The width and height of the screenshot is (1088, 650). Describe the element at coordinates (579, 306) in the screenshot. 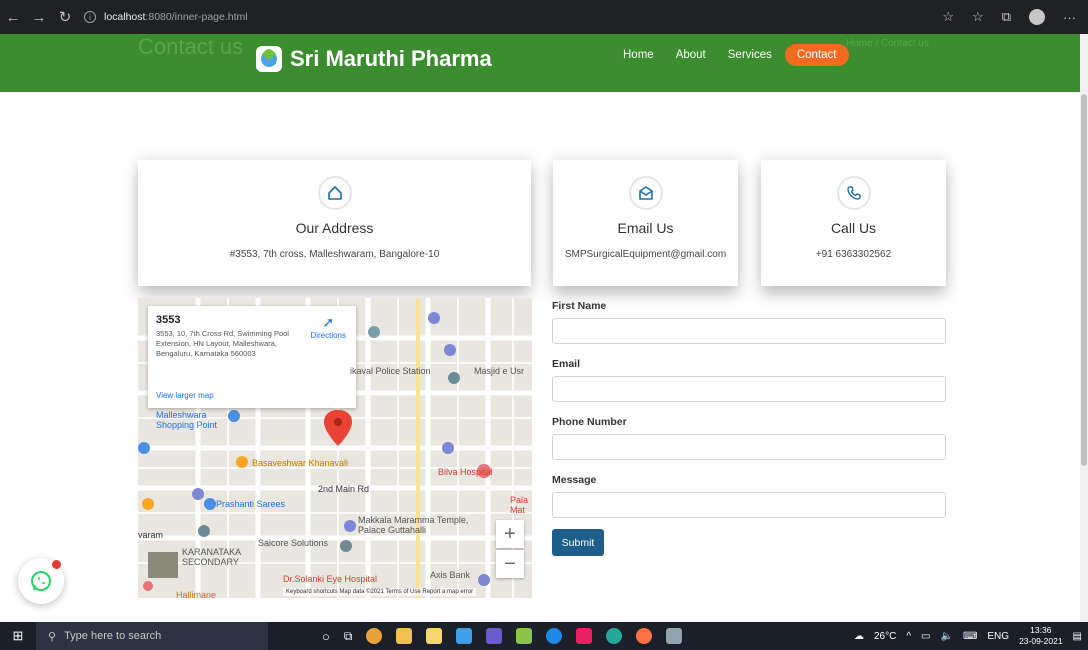

I see `first-name-label: First Name` at that location.